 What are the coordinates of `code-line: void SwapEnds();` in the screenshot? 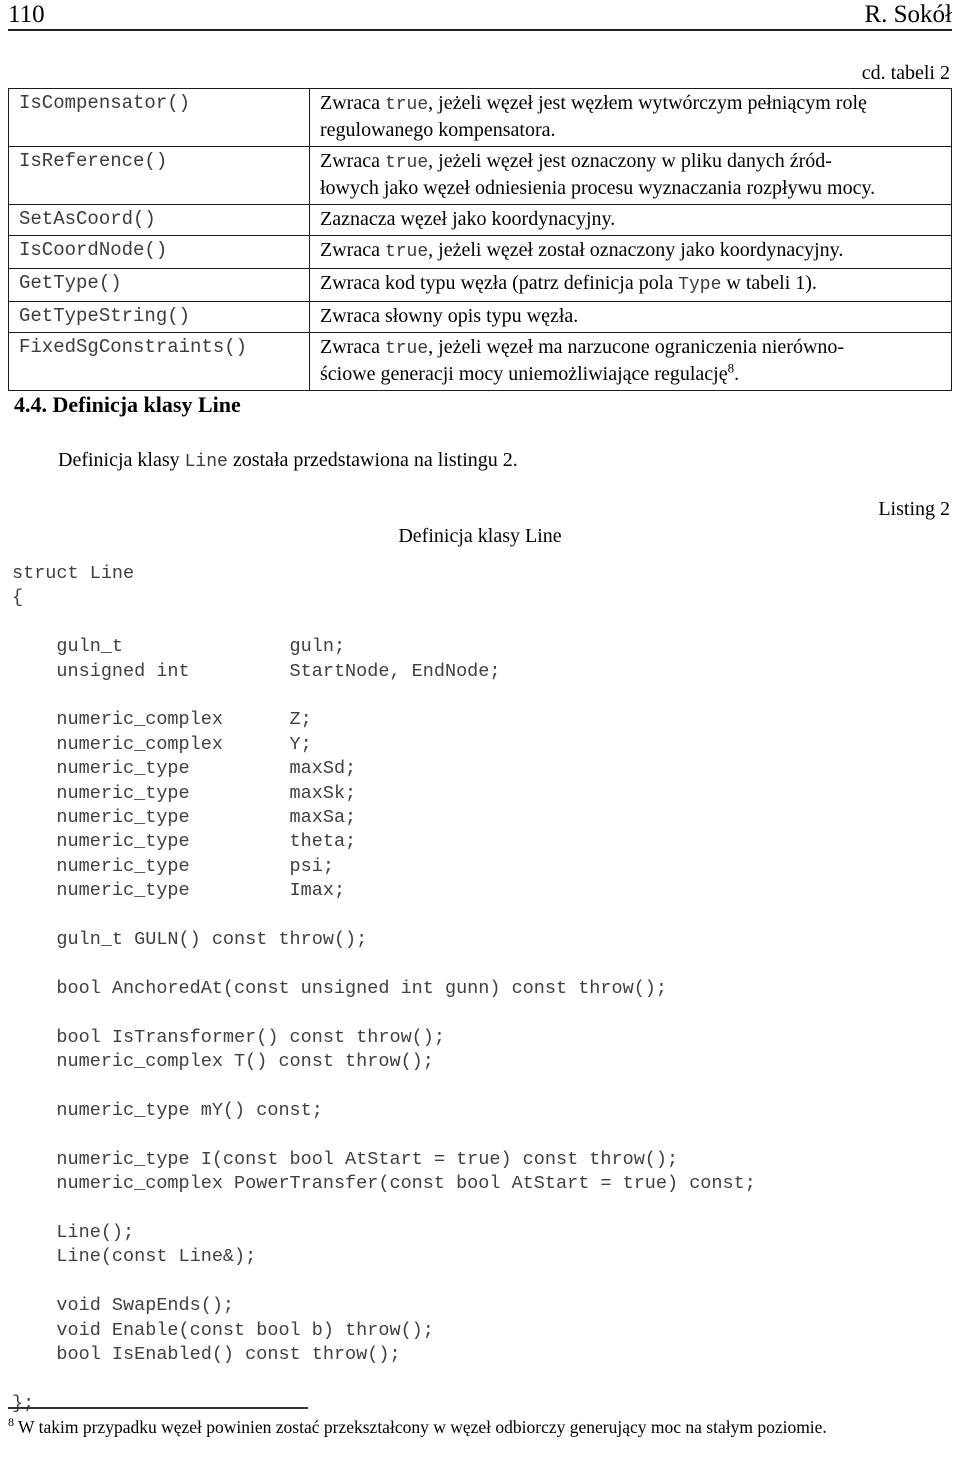 It's located at (123, 1306).